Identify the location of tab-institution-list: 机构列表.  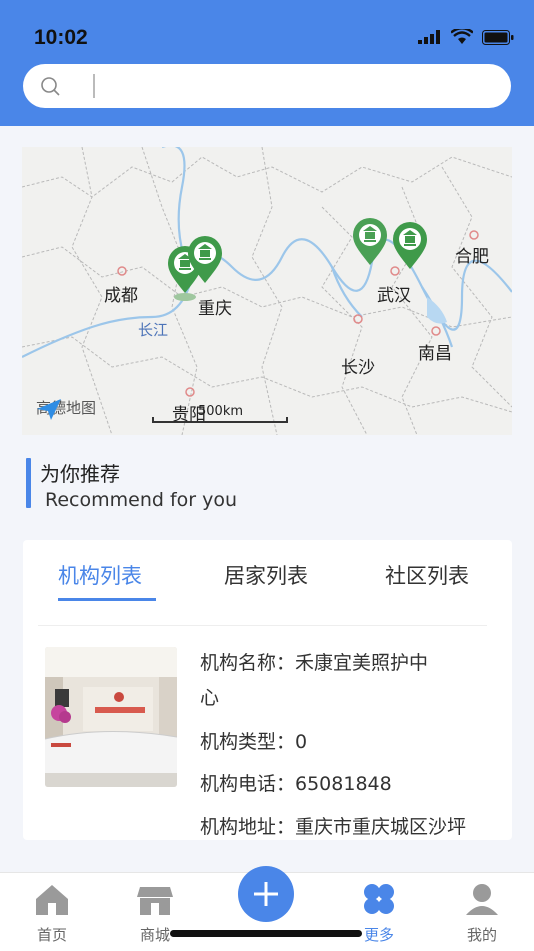
(100, 575).